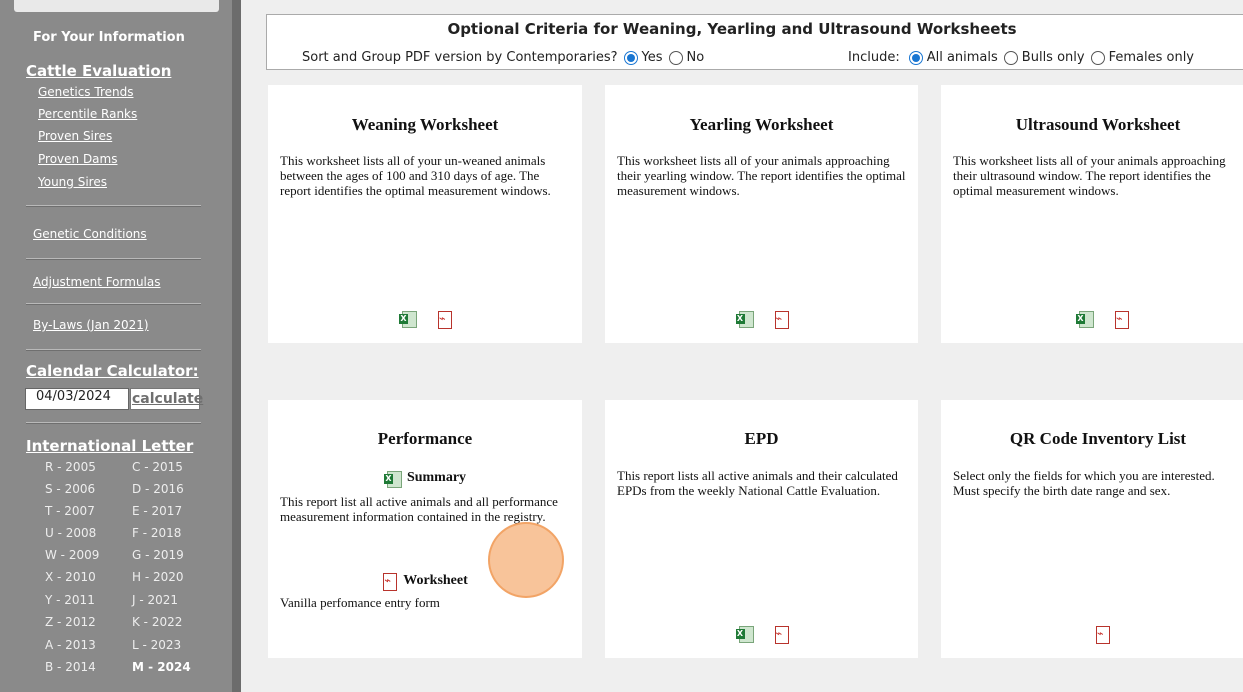 The width and height of the screenshot is (1243, 692). Describe the element at coordinates (72, 182) in the screenshot. I see `young-sires-link: Young Sires` at that location.